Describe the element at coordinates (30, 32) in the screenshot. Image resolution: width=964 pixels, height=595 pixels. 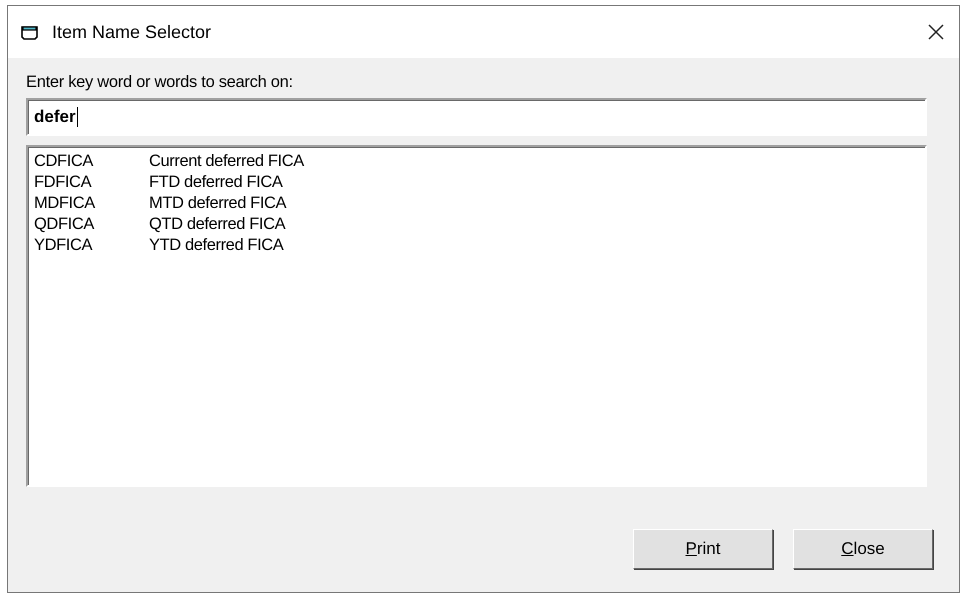
I see `window-icon` at that location.